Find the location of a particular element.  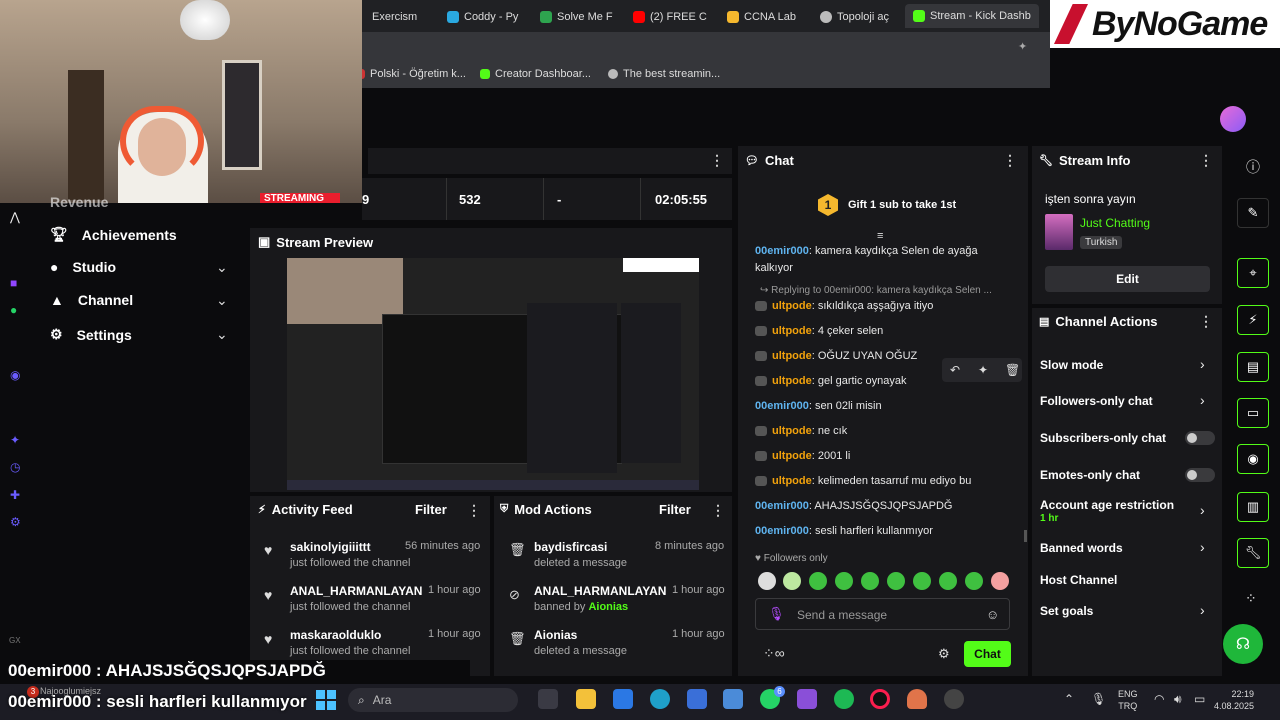

wifi-icon: ◠ is located at coordinates (1159, 699).